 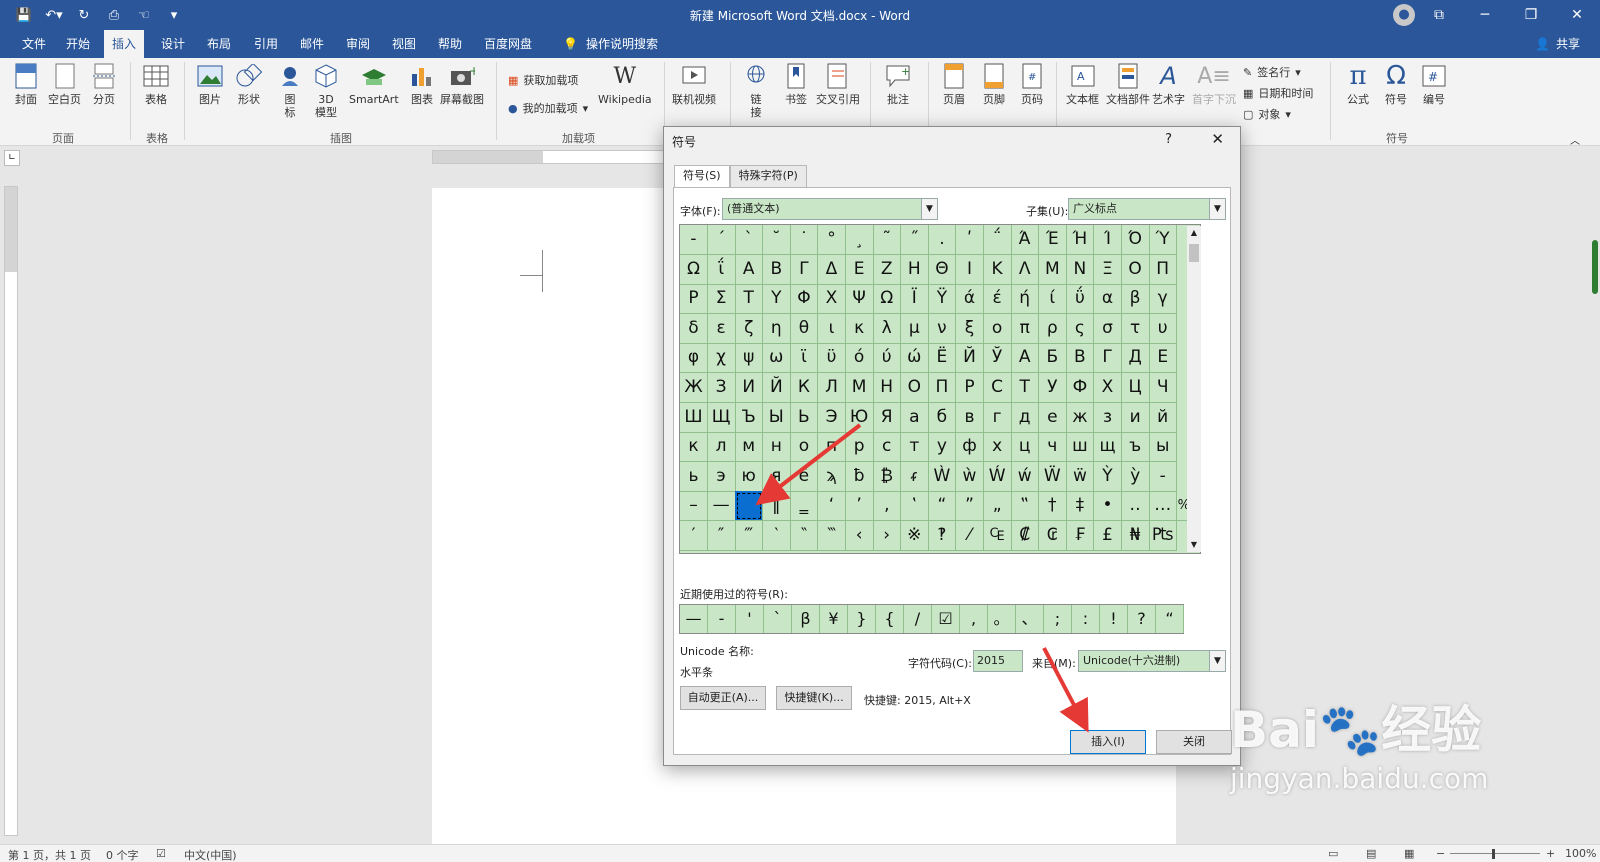 What do you see at coordinates (1135, 269) in the screenshot?
I see `symbol-cell: Ο` at bounding box center [1135, 269].